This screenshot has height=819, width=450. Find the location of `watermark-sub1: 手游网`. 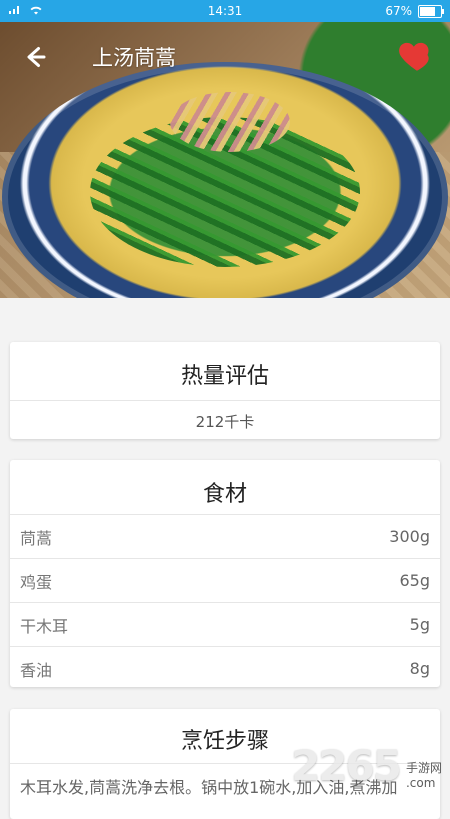

watermark-sub1: 手游网 is located at coordinates (423, 768).